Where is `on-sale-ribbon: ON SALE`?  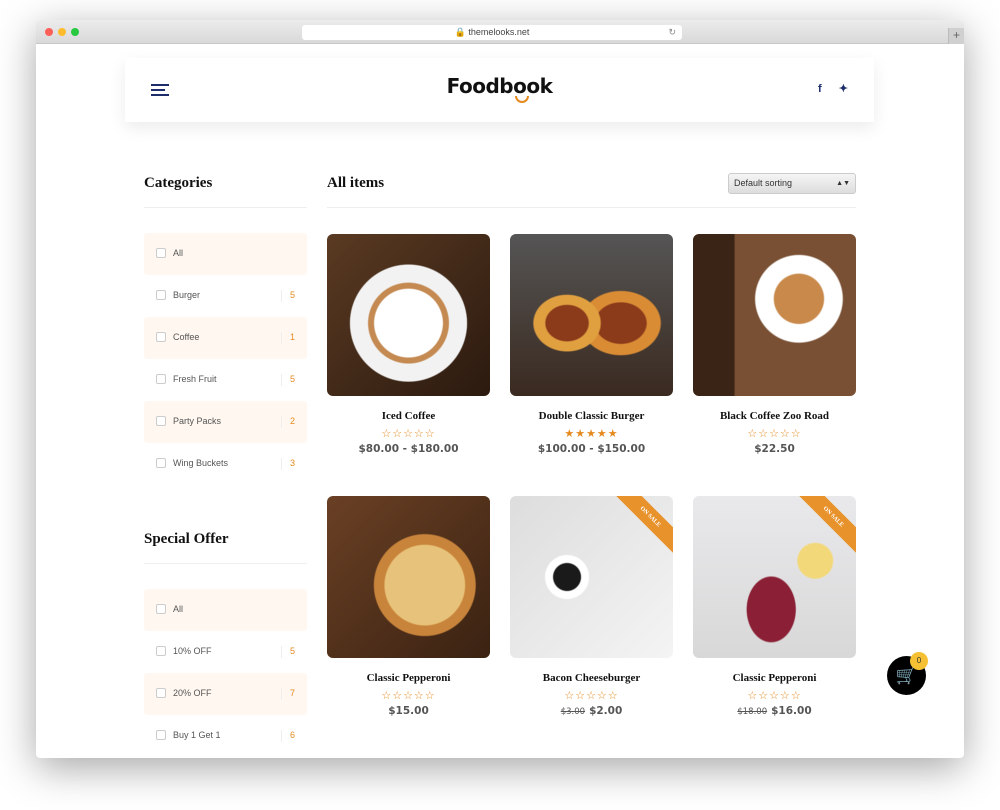
on-sale-ribbon: ON SALE is located at coordinates (825, 526).